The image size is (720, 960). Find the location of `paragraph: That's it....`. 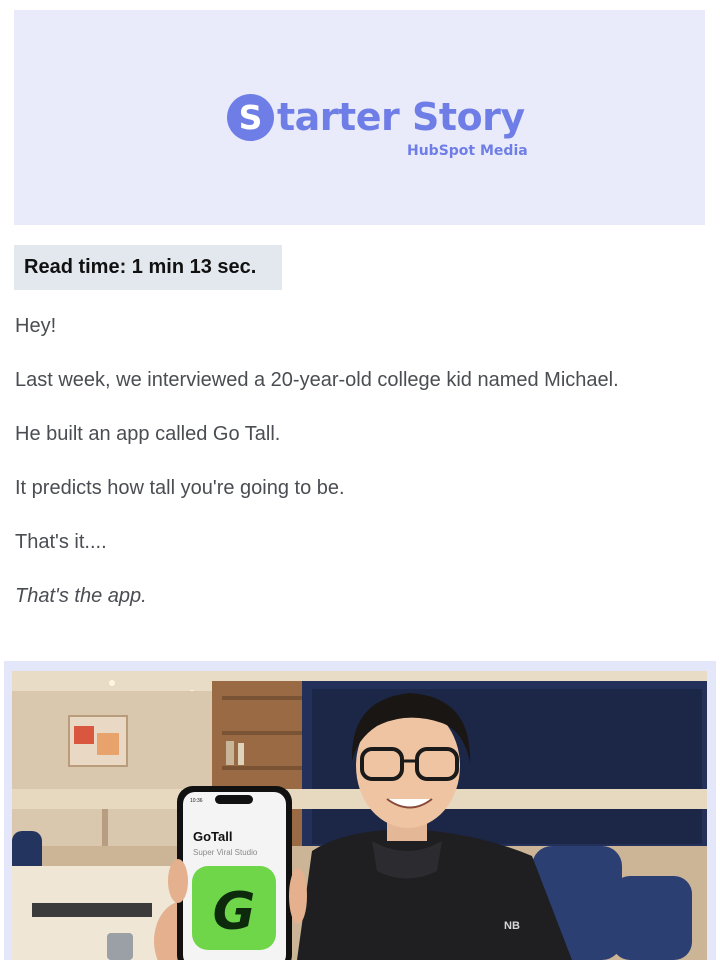

paragraph: That's it.... is located at coordinates (61, 542).